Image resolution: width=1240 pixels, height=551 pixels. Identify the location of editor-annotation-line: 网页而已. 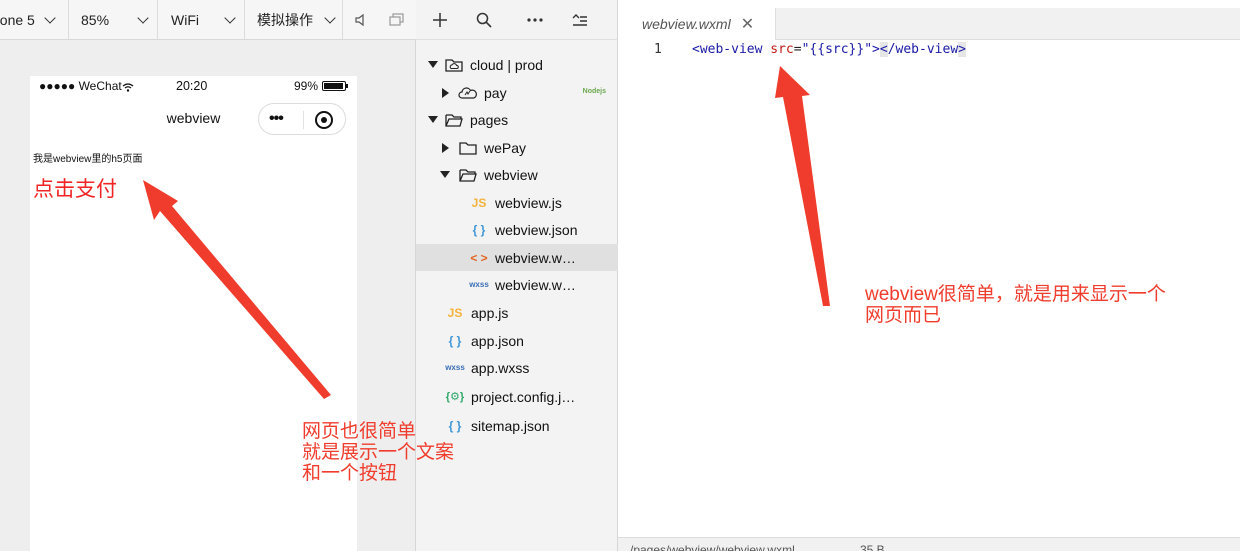
(903, 315).